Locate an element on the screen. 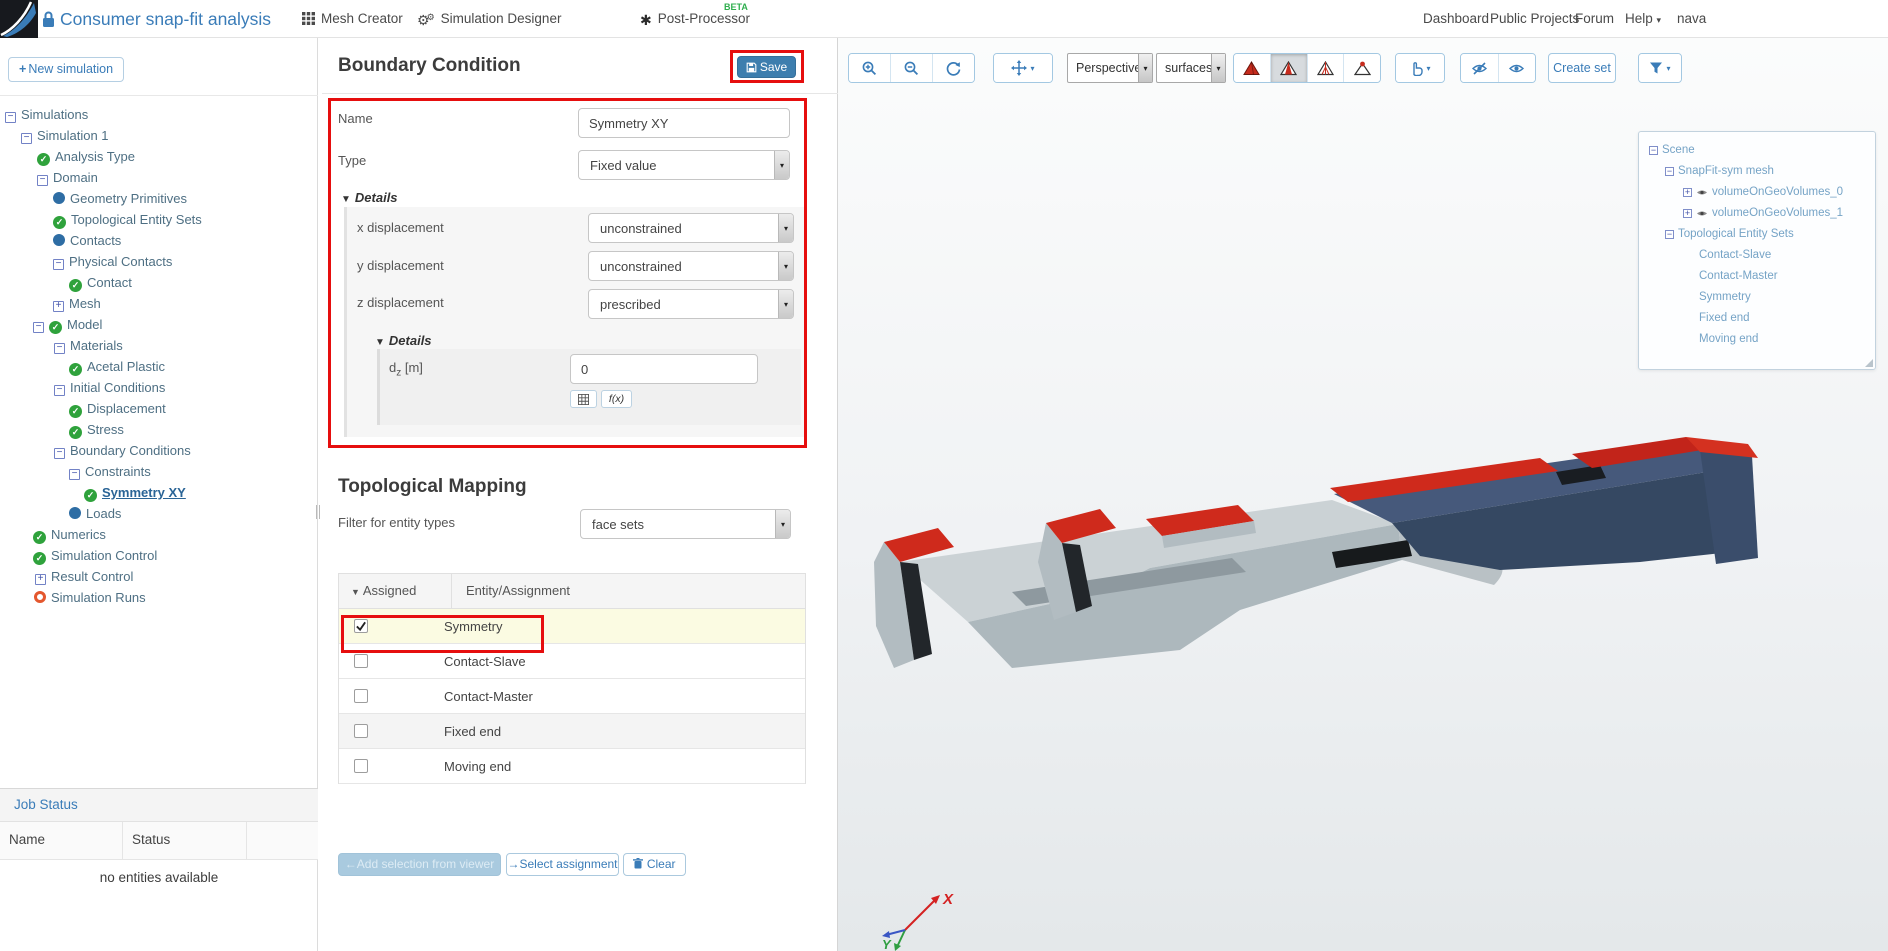 The image size is (1888, 951). clear-button: Clear is located at coordinates (654, 864).